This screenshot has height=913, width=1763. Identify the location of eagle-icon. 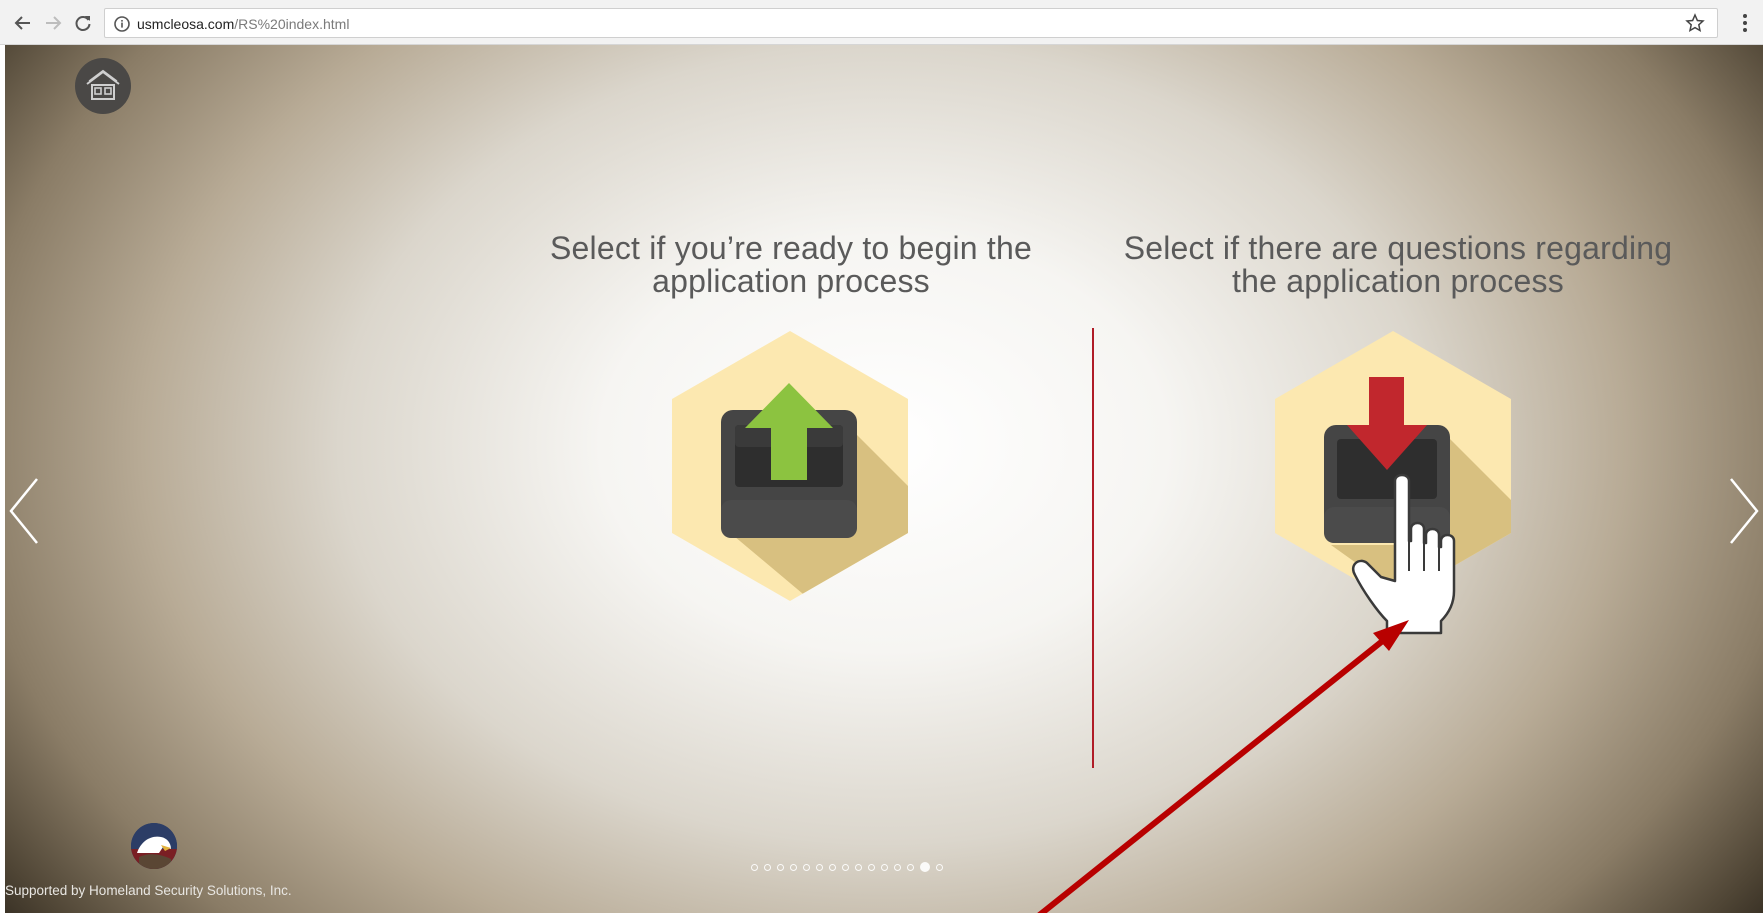
(154, 846).